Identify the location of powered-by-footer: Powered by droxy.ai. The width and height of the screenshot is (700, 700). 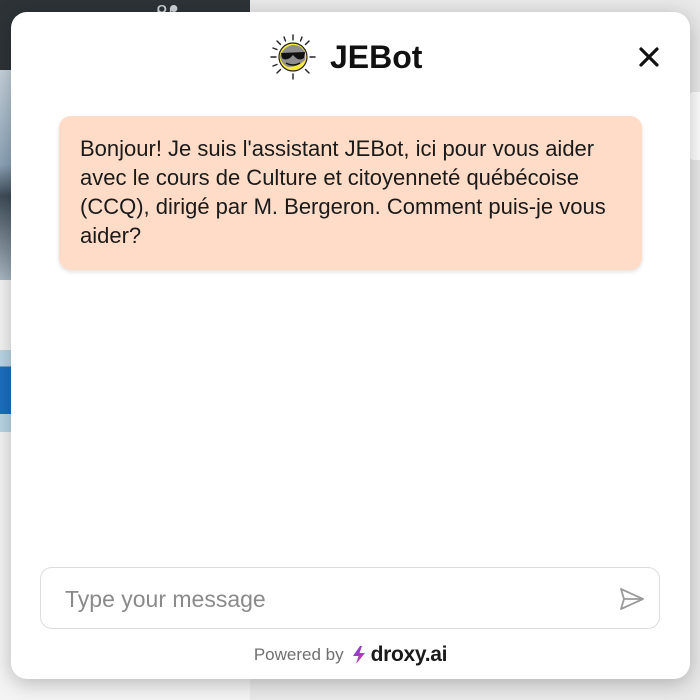
(350, 655).